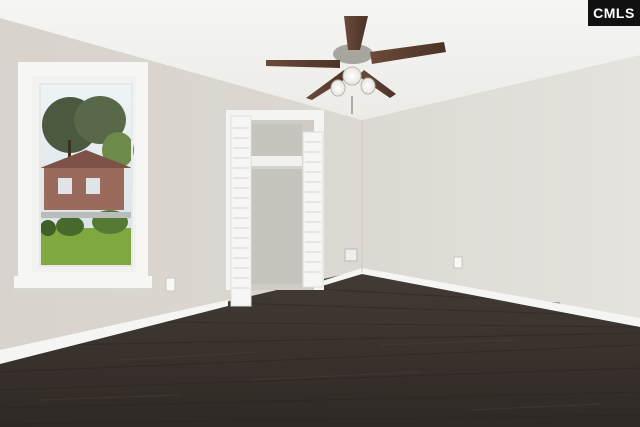 The image size is (640, 427). What do you see at coordinates (83, 177) in the screenshot?
I see `window` at bounding box center [83, 177].